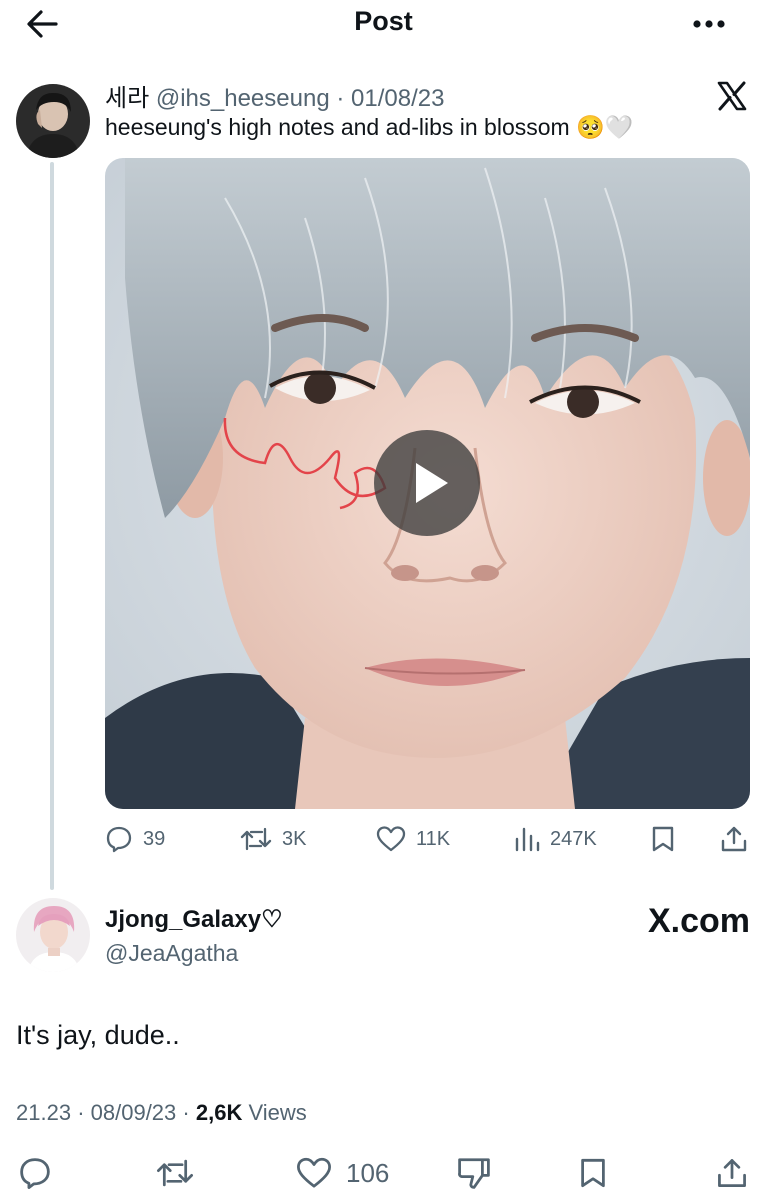 The image size is (767, 1199). Describe the element at coordinates (52, 526) in the screenshot. I see `thread-line` at that location.